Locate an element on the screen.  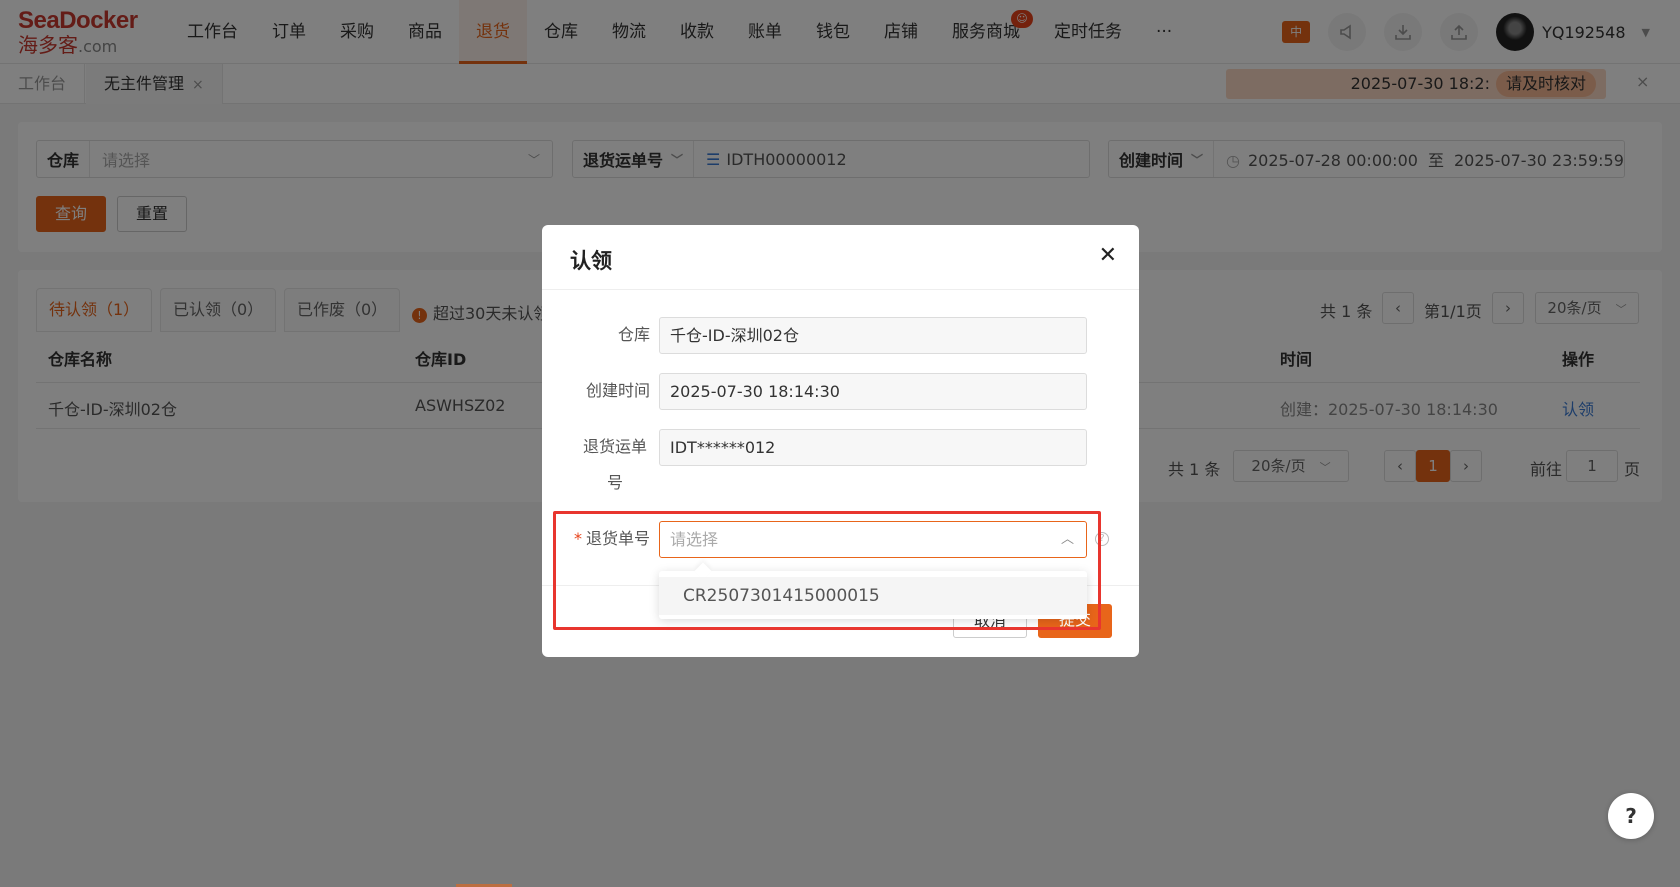
dialog-title: 认领 is located at coordinates (591, 261).